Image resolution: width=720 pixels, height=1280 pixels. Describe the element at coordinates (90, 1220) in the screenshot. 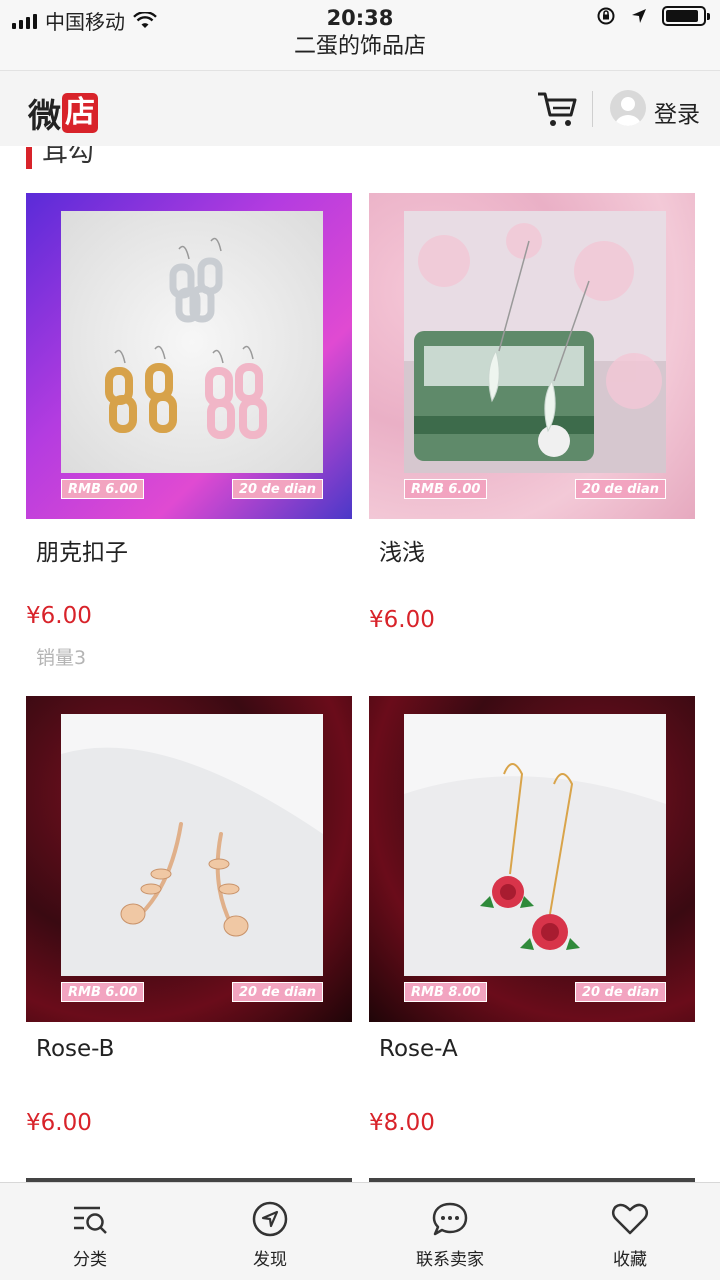

I see `category-search-icon` at that location.